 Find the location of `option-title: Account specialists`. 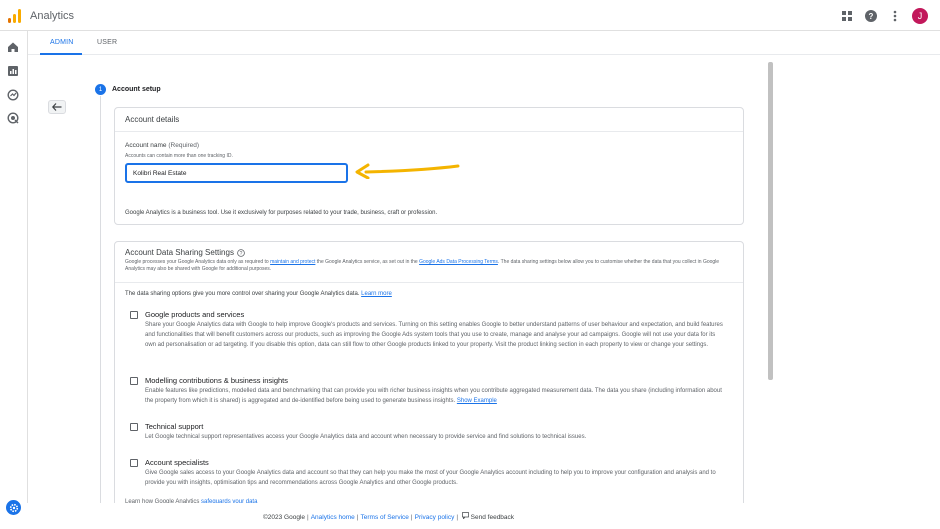

option-title: Account specialists is located at coordinates (177, 462).